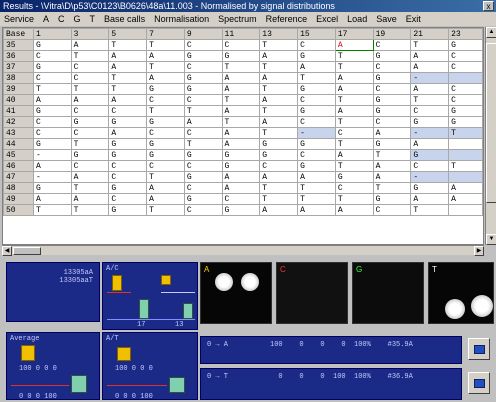 Image resolution: width=496 pixels, height=402 pixels. I want to click on menu-spectrum: Spectrum, so click(237, 19).